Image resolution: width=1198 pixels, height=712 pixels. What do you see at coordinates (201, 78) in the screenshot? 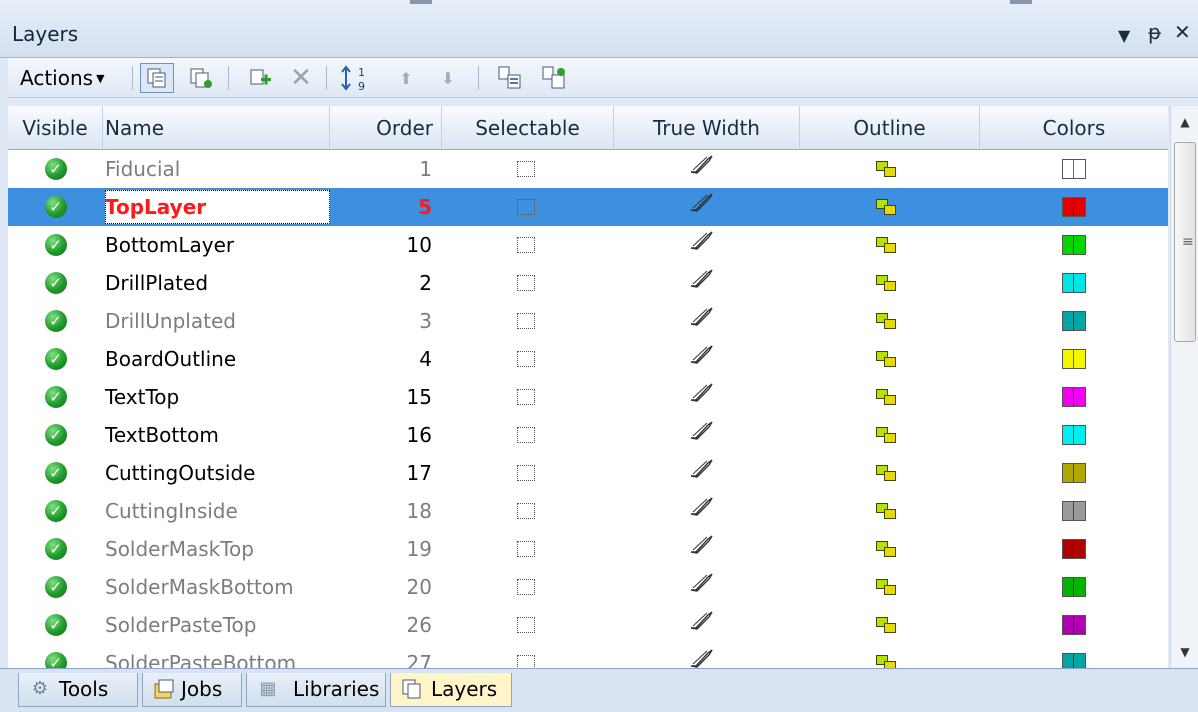
I see `copy-layers-button` at bounding box center [201, 78].